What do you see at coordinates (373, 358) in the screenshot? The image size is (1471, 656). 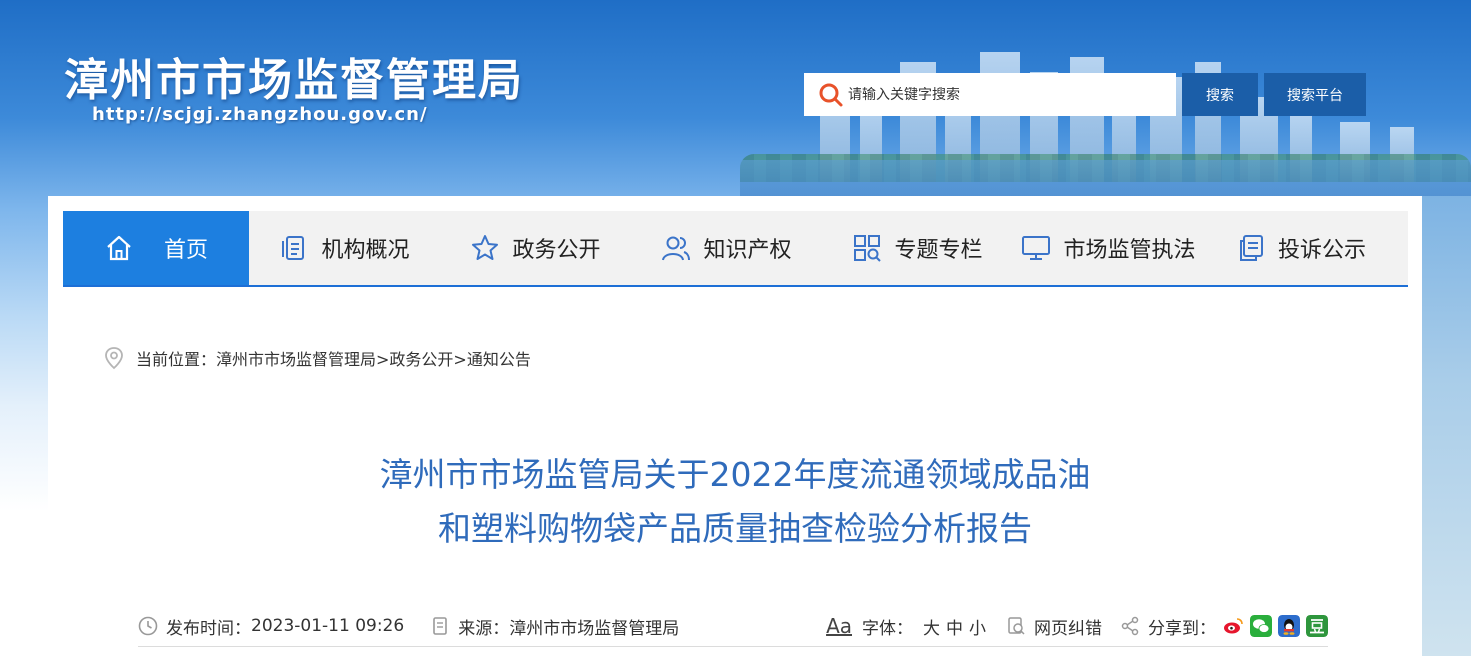 I see `breadcrumb-path: 漳州市市场监督管理局>政务公开>通知公告` at bounding box center [373, 358].